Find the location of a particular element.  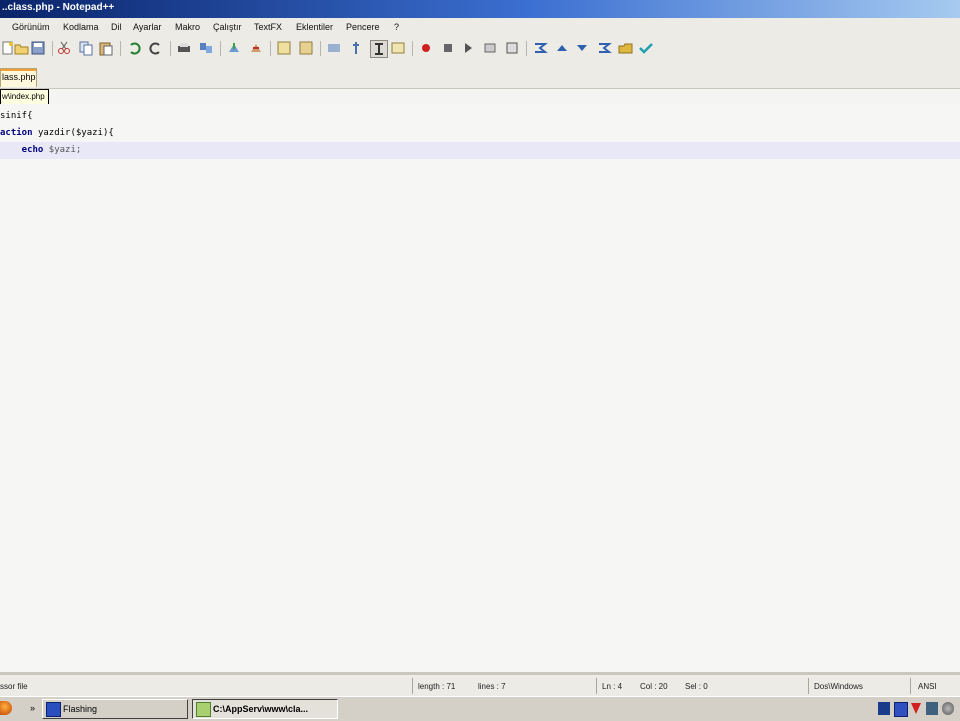

window-title: ..class.php - Notepad++ is located at coordinates (58, 7).